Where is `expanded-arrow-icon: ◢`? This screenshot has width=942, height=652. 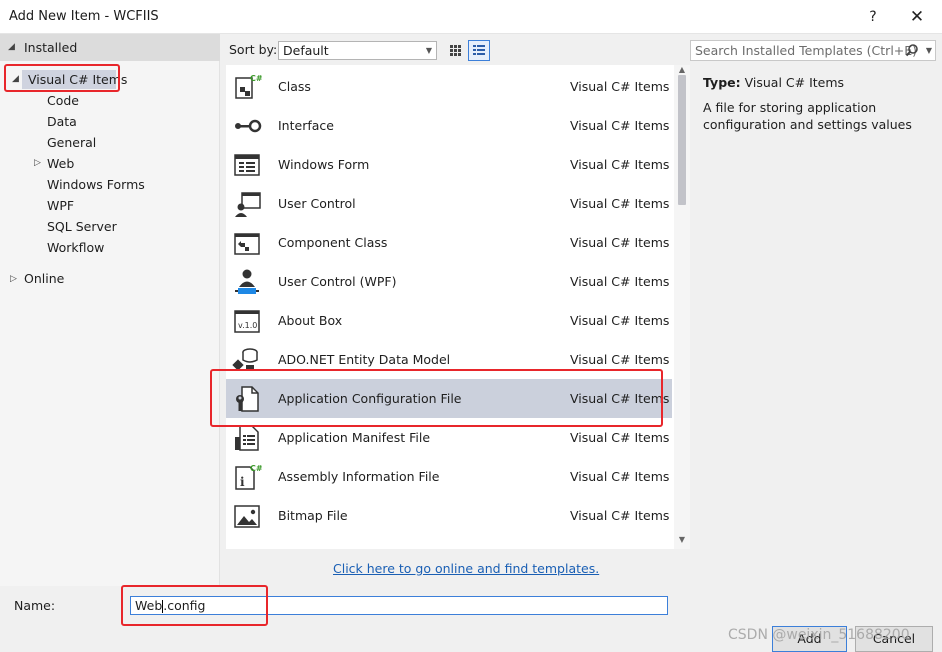
expanded-arrow-icon: ◢ is located at coordinates (11, 47).